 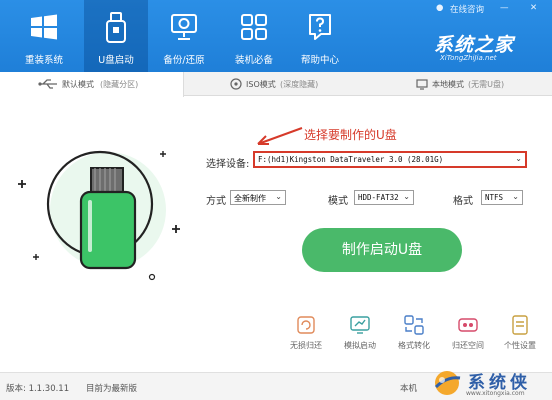 I want to click on help-icon, so click(x=320, y=27).